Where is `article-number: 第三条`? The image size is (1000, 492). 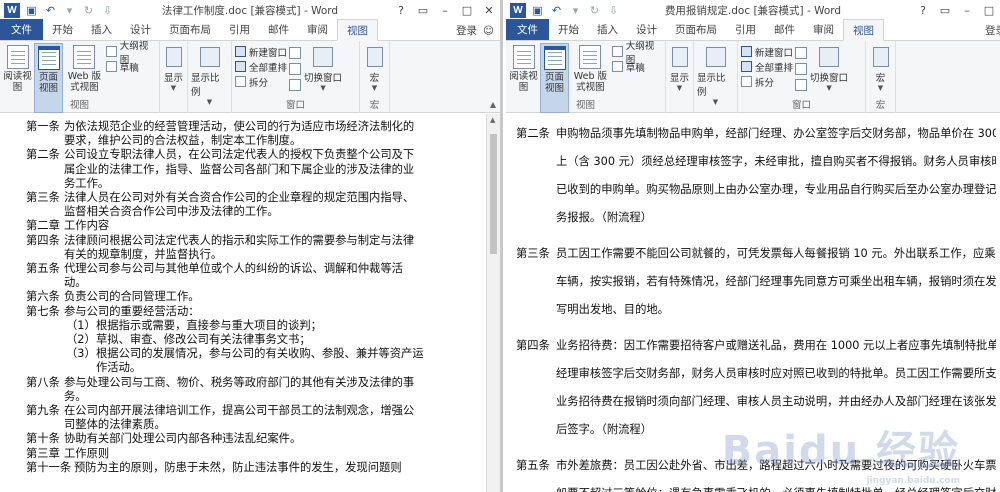 article-number: 第三条 is located at coordinates (533, 253).